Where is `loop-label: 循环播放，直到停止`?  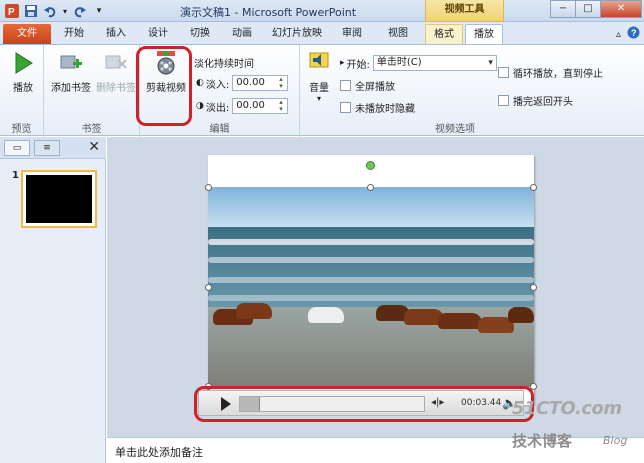
loop-label: 循环播放，直到停止 is located at coordinates (558, 74).